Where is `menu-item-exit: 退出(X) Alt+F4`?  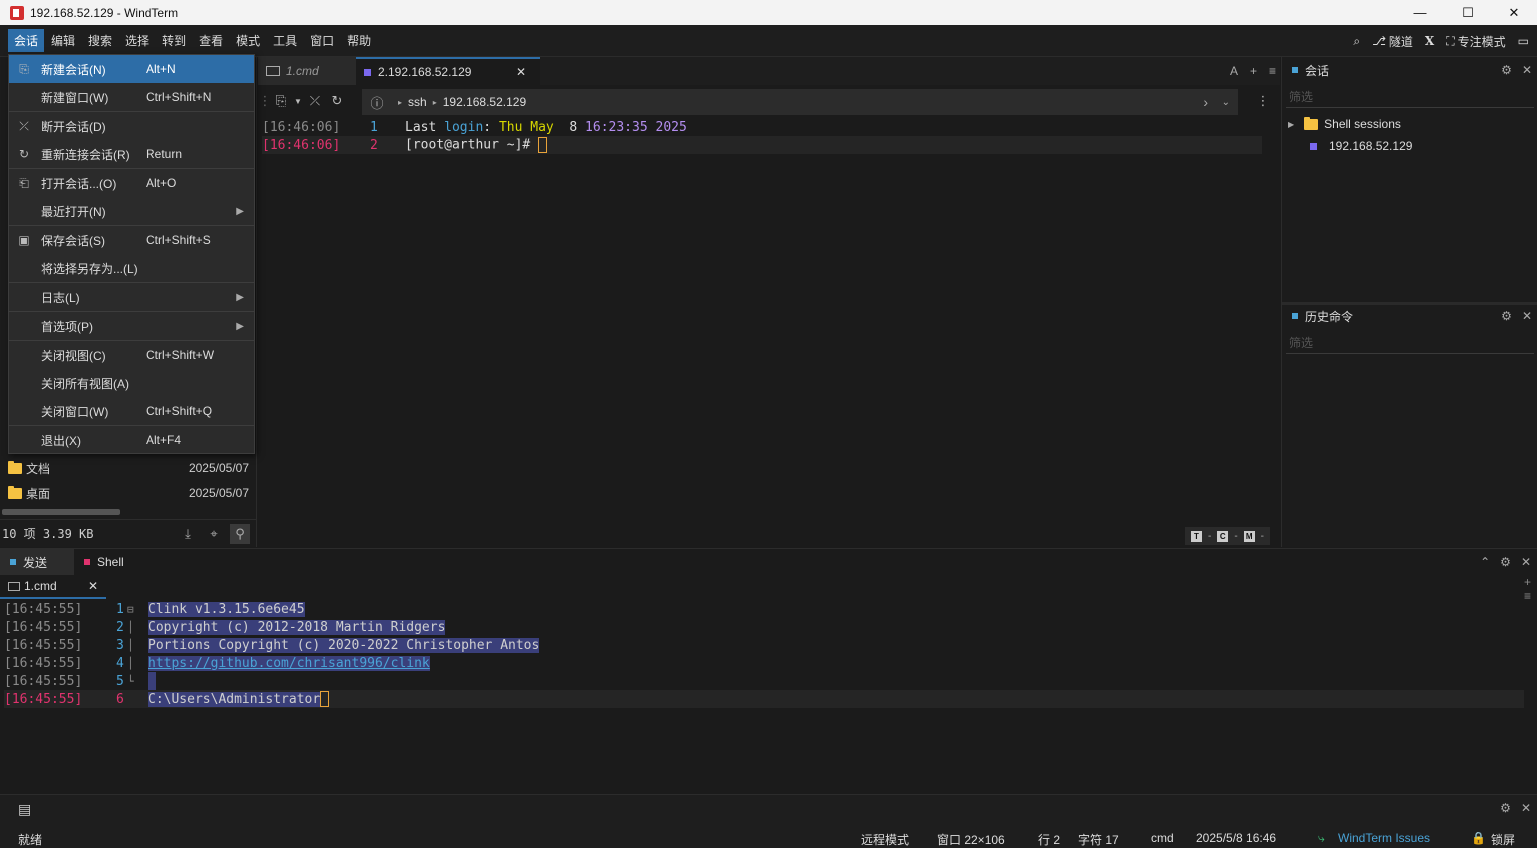 menu-item-exit: 退出(X) Alt+F4 is located at coordinates (131, 440).